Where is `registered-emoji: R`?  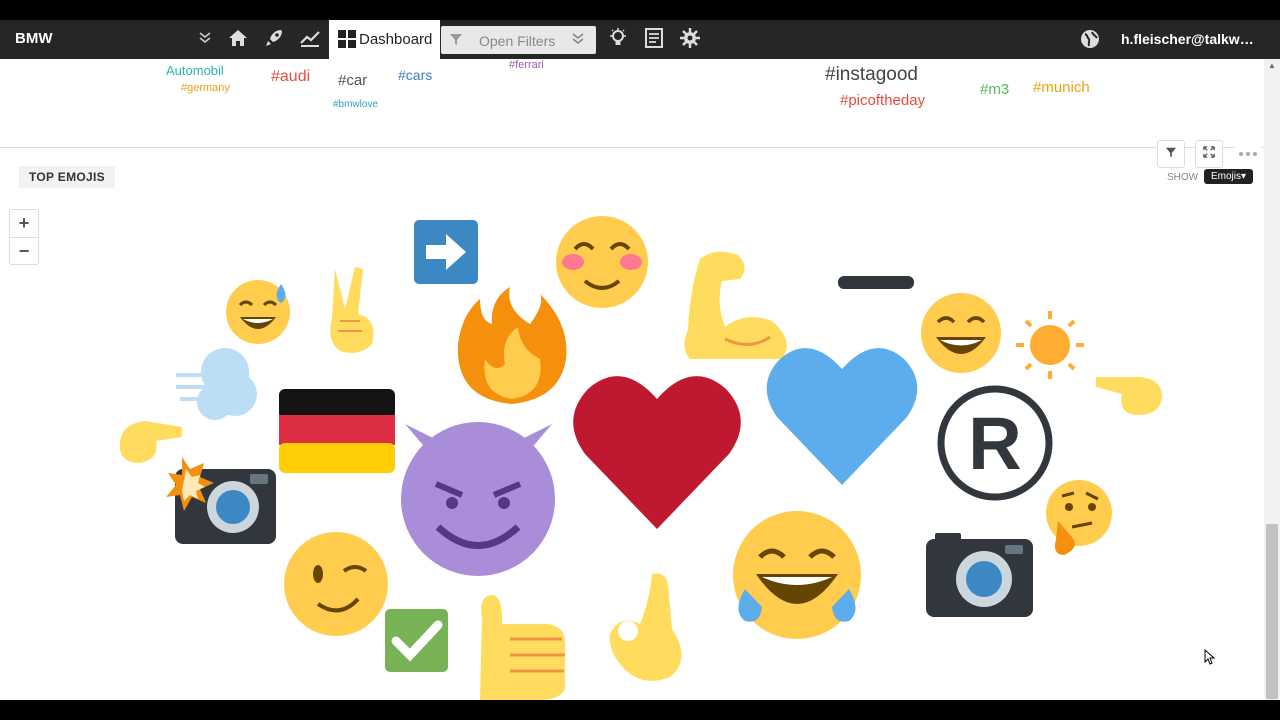 registered-emoji: R is located at coordinates (995, 443).